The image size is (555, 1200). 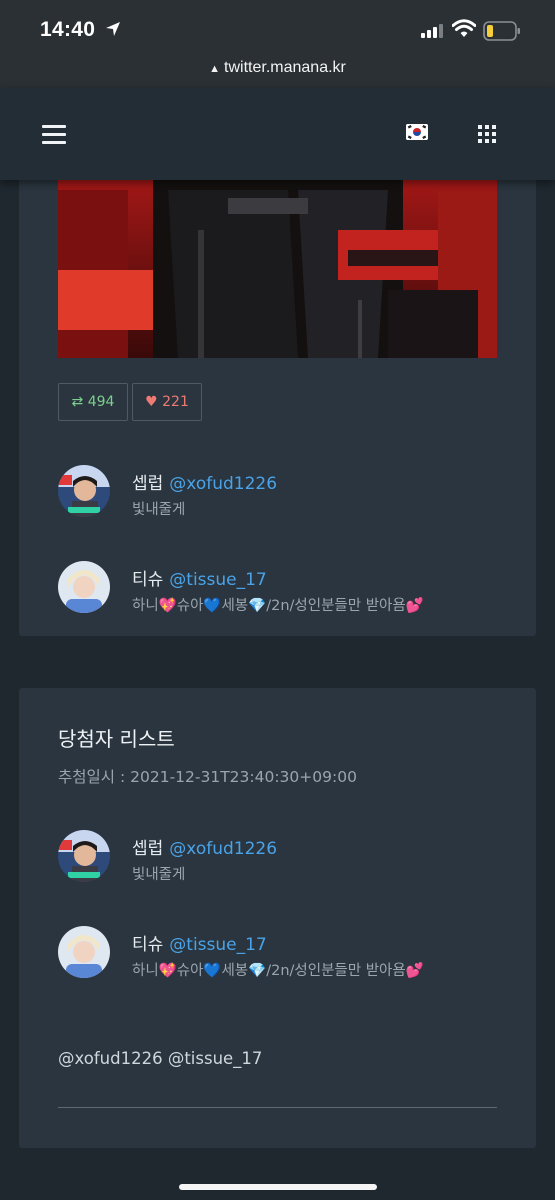 I want to click on hamburger-menu-icon, so click(x=54, y=134).